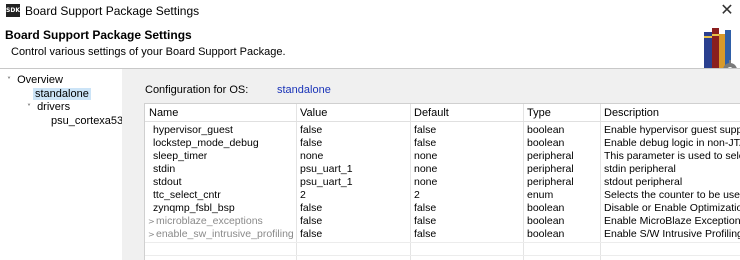  What do you see at coordinates (112, 11) in the screenshot?
I see `window-title: Board Support Package Settings` at bounding box center [112, 11].